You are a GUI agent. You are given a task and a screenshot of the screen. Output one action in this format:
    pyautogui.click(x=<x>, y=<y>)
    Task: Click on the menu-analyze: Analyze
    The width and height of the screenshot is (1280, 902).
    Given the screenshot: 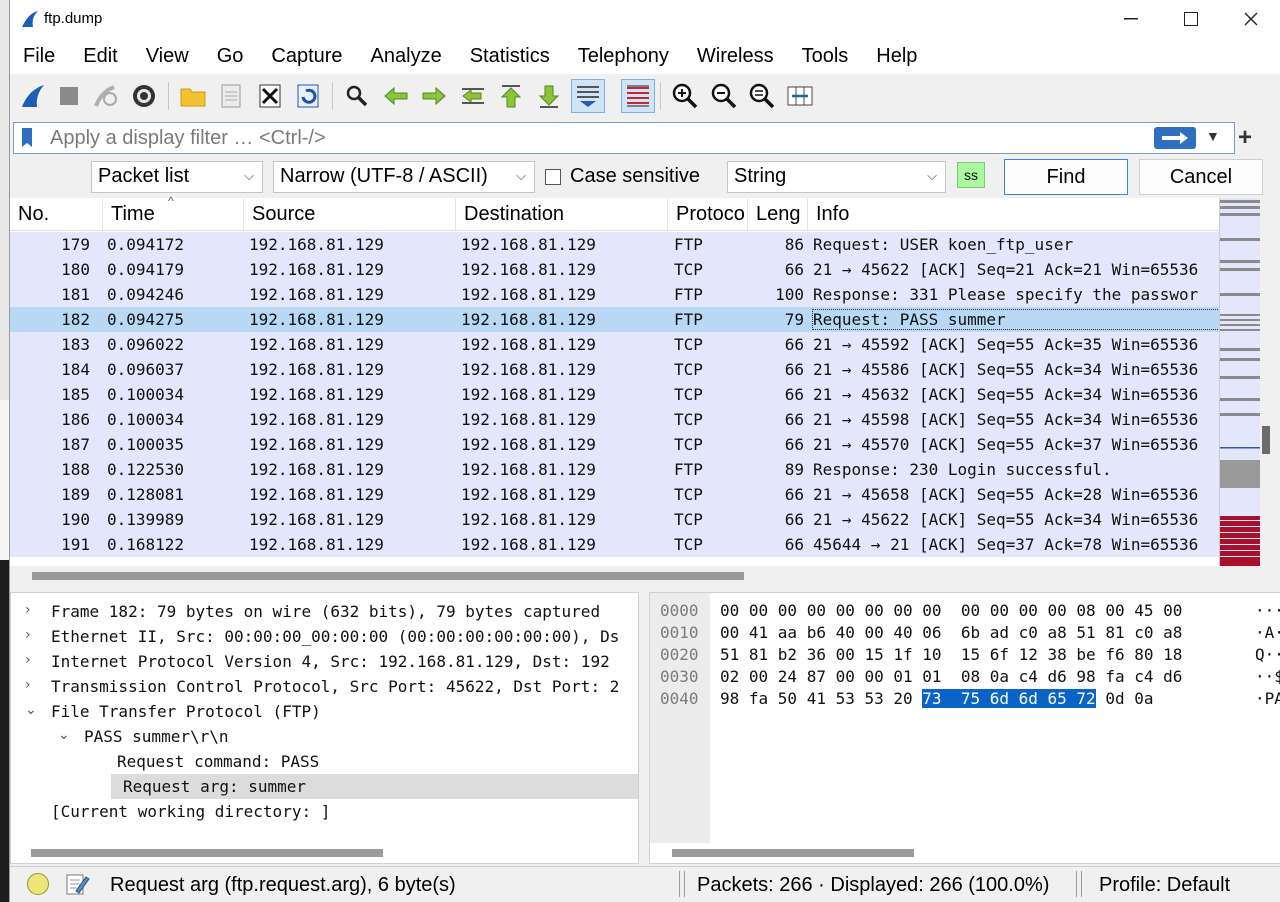 What is the action you would take?
    pyautogui.click(x=406, y=56)
    